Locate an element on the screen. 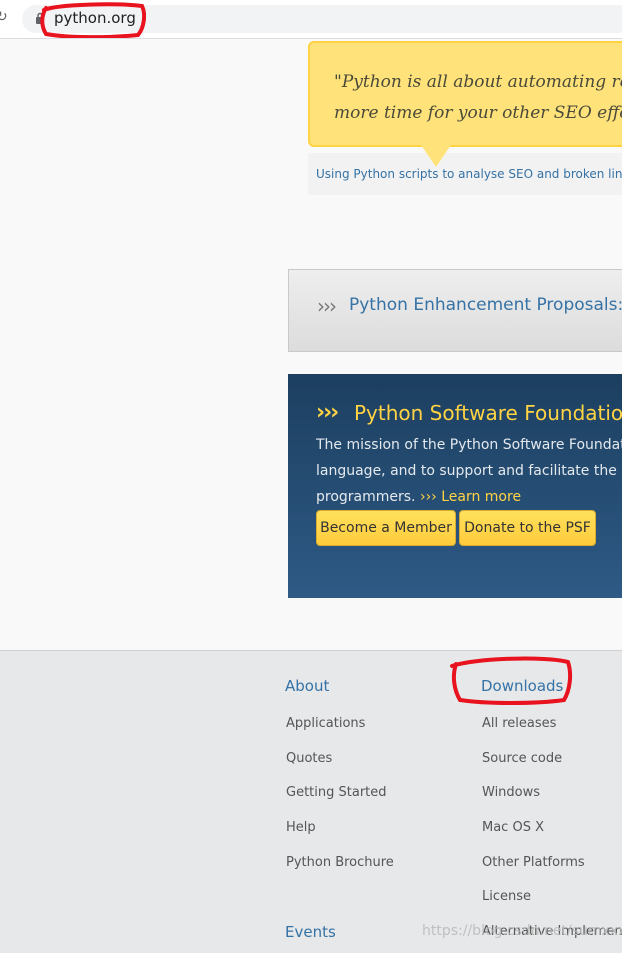  footer-link-getting-started: Getting Started is located at coordinates (336, 792).